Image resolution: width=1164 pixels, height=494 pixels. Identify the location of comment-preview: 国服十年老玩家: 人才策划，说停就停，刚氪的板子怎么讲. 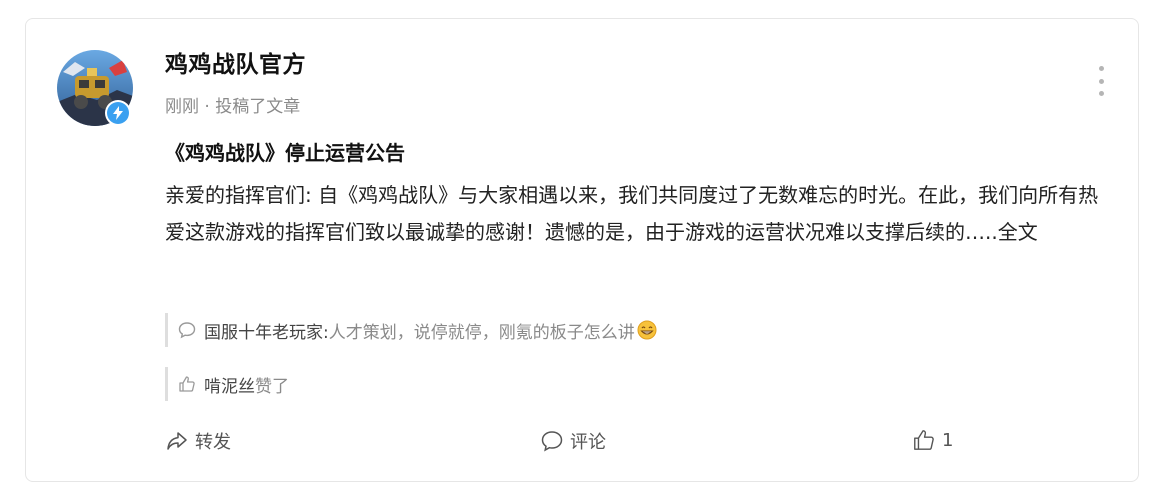
(515, 330).